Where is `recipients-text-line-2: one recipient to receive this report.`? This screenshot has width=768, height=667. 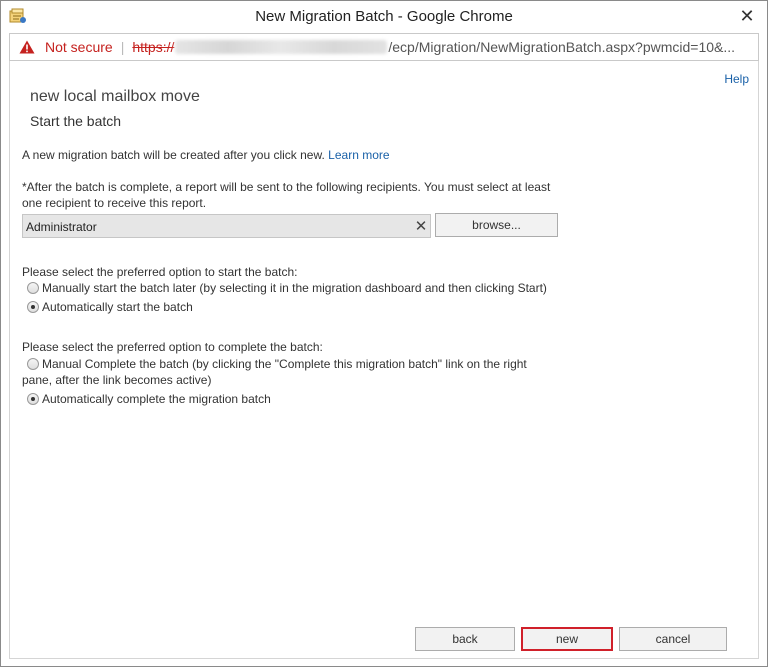 recipients-text-line-2: one recipient to receive this report. is located at coordinates (114, 203).